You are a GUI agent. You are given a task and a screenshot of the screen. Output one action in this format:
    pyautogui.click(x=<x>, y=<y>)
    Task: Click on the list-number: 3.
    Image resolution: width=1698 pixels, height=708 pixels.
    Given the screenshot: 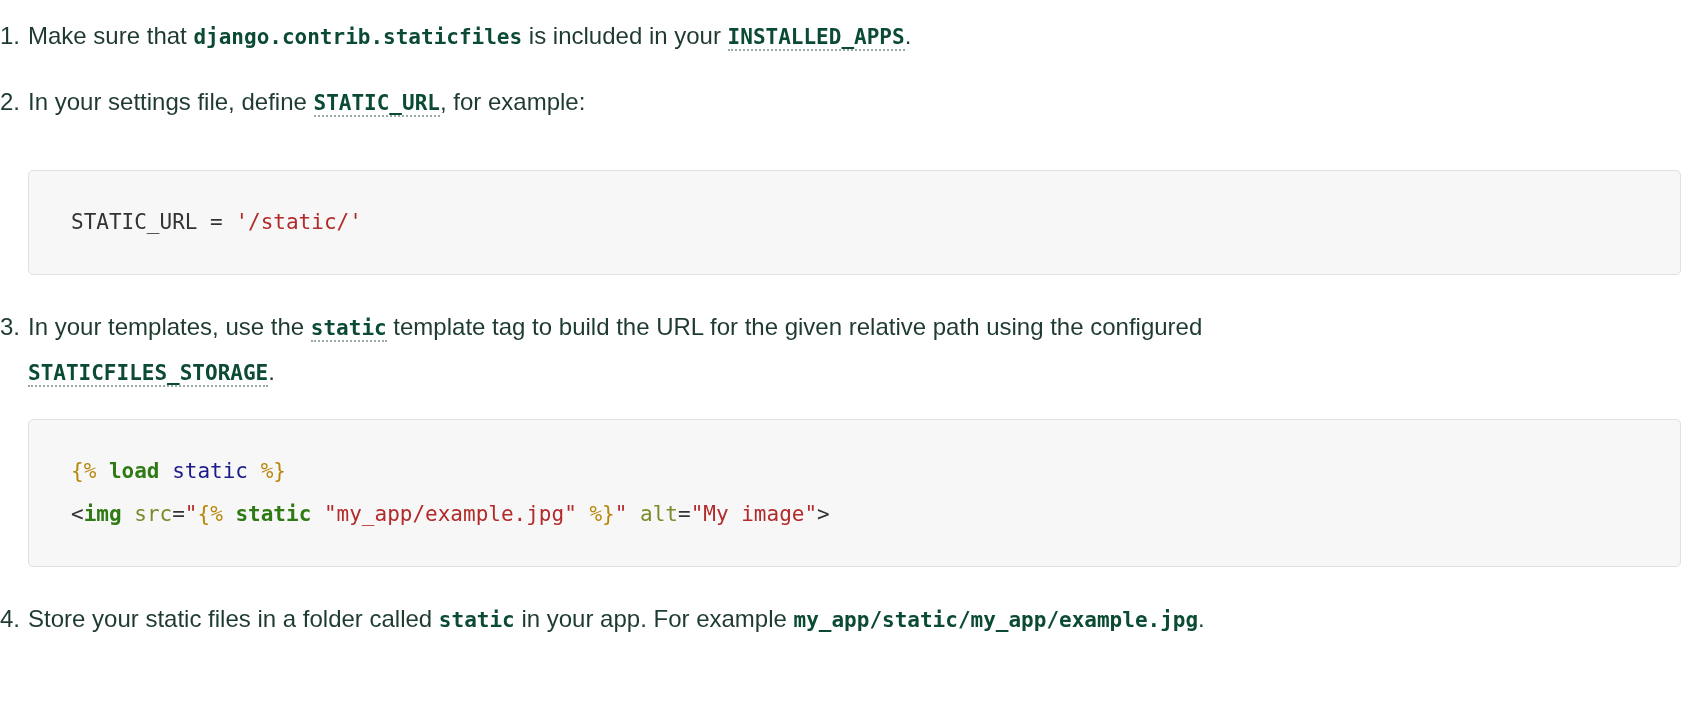 What is the action you would take?
    pyautogui.click(x=10, y=327)
    